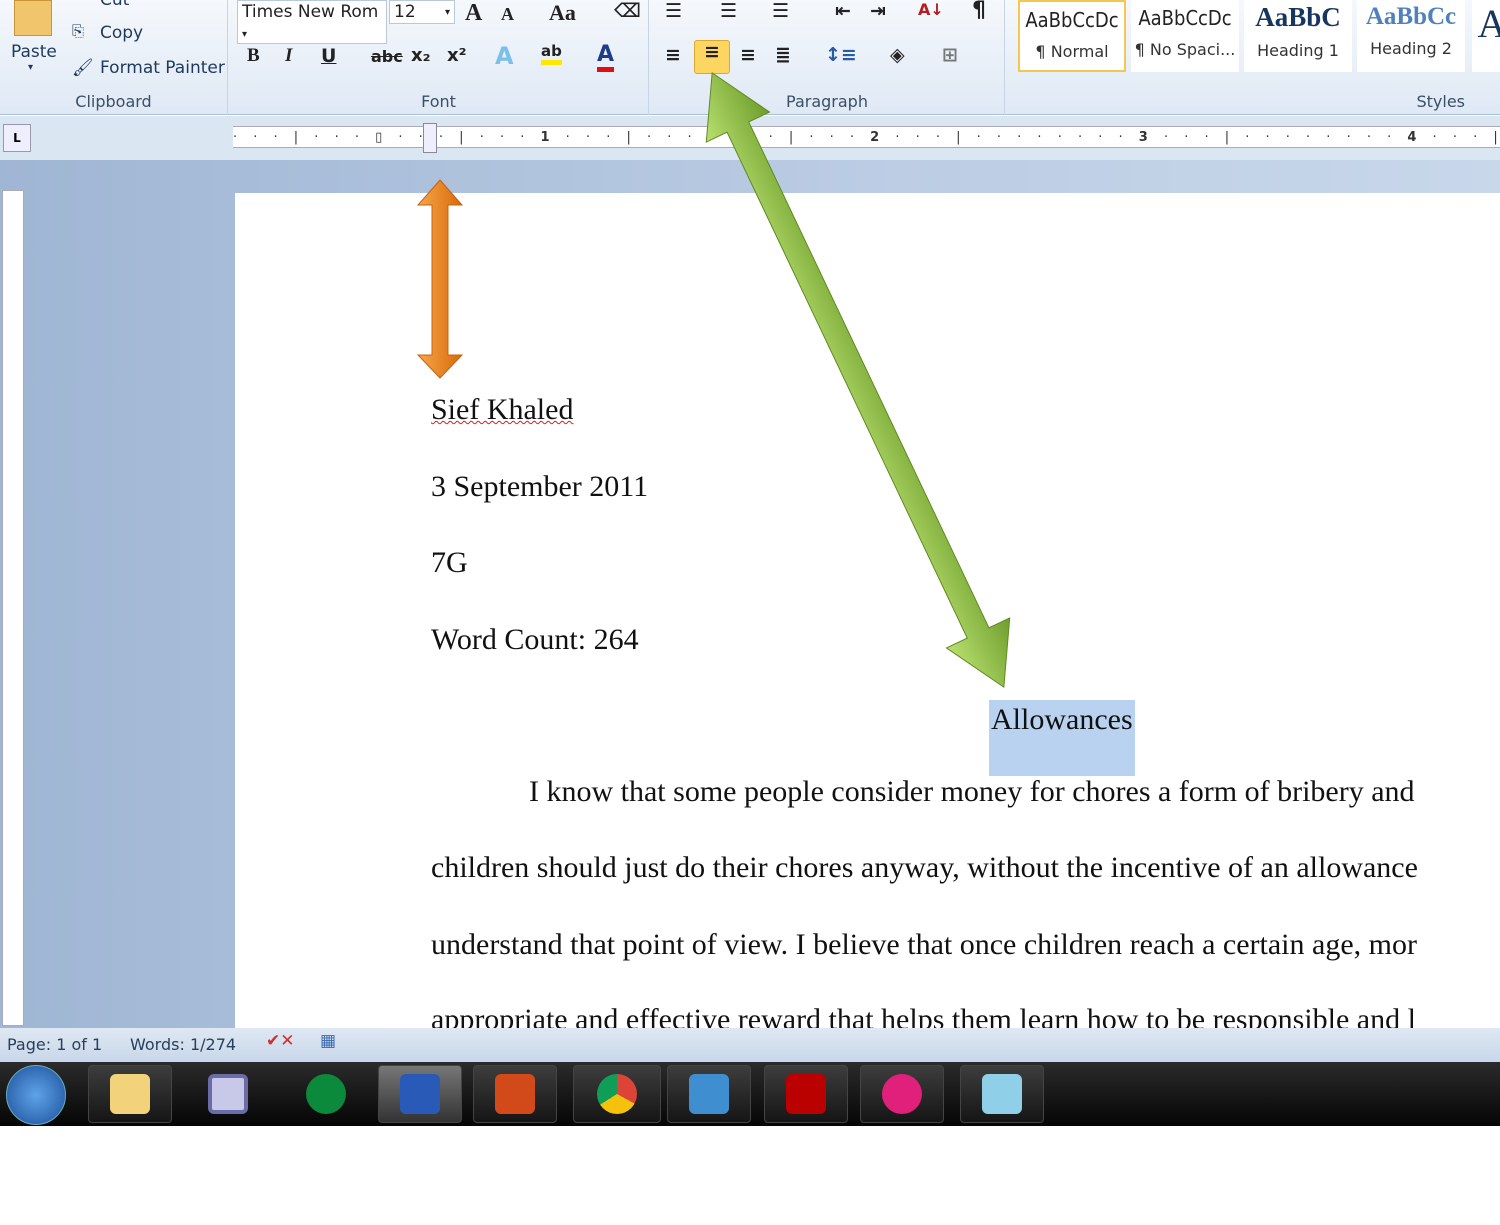 Image resolution: width=1500 pixels, height=1225 pixels. Describe the element at coordinates (328, 1041) in the screenshot. I see `macro-icon: ▦` at that location.